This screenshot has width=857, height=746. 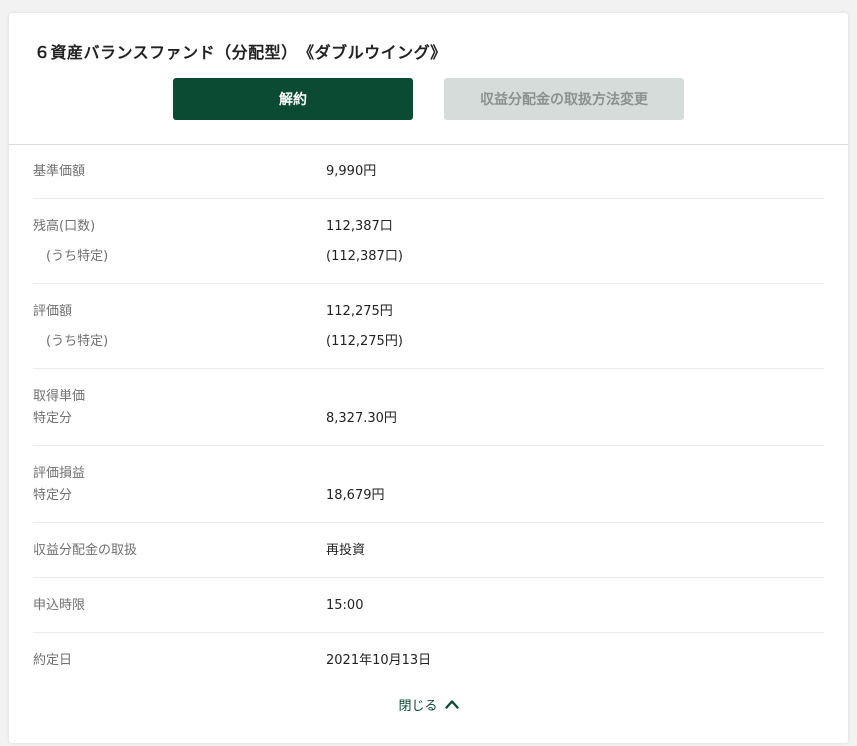 What do you see at coordinates (53, 418) in the screenshot?
I see `acquisition-price-specific-label: 特定分` at bounding box center [53, 418].